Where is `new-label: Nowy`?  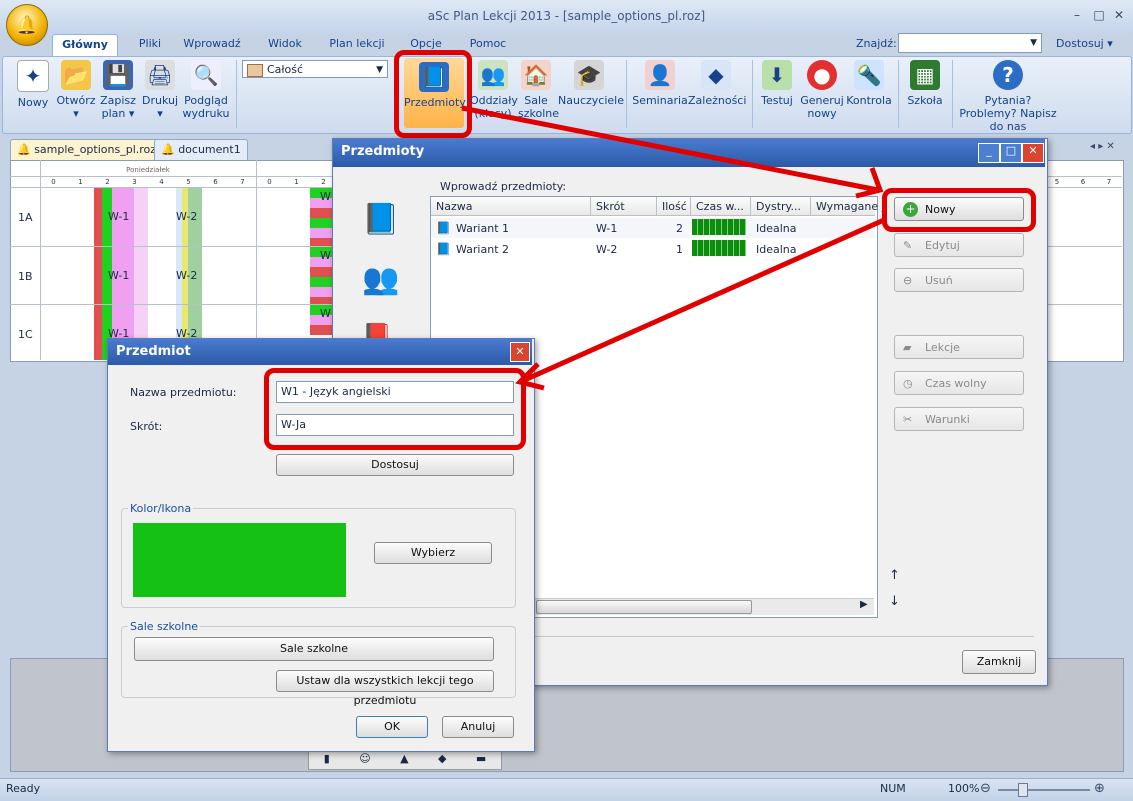 new-label: Nowy is located at coordinates (33, 102).